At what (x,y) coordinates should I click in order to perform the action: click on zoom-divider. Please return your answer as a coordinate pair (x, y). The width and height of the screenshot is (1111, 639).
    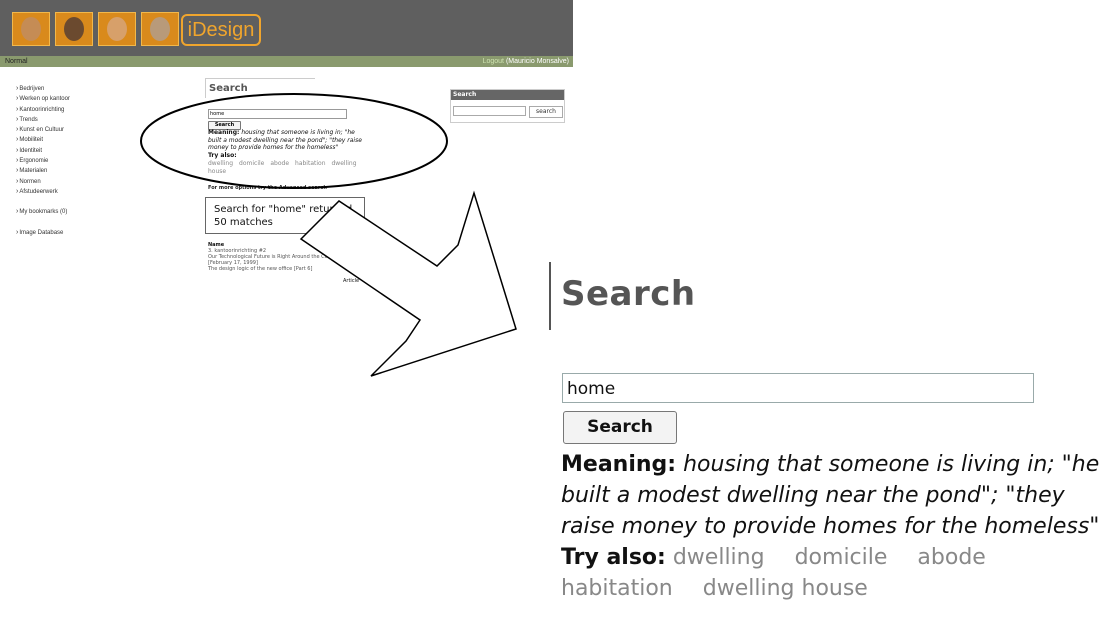
    Looking at the image, I should click on (550, 296).